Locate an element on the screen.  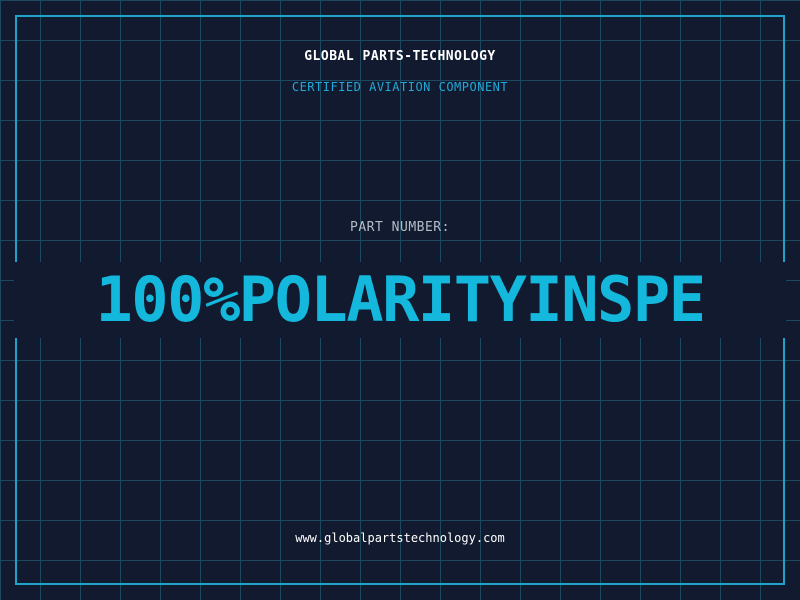
company-name: GLOBAL PARTS-TECHNOLOGY is located at coordinates (400, 56).